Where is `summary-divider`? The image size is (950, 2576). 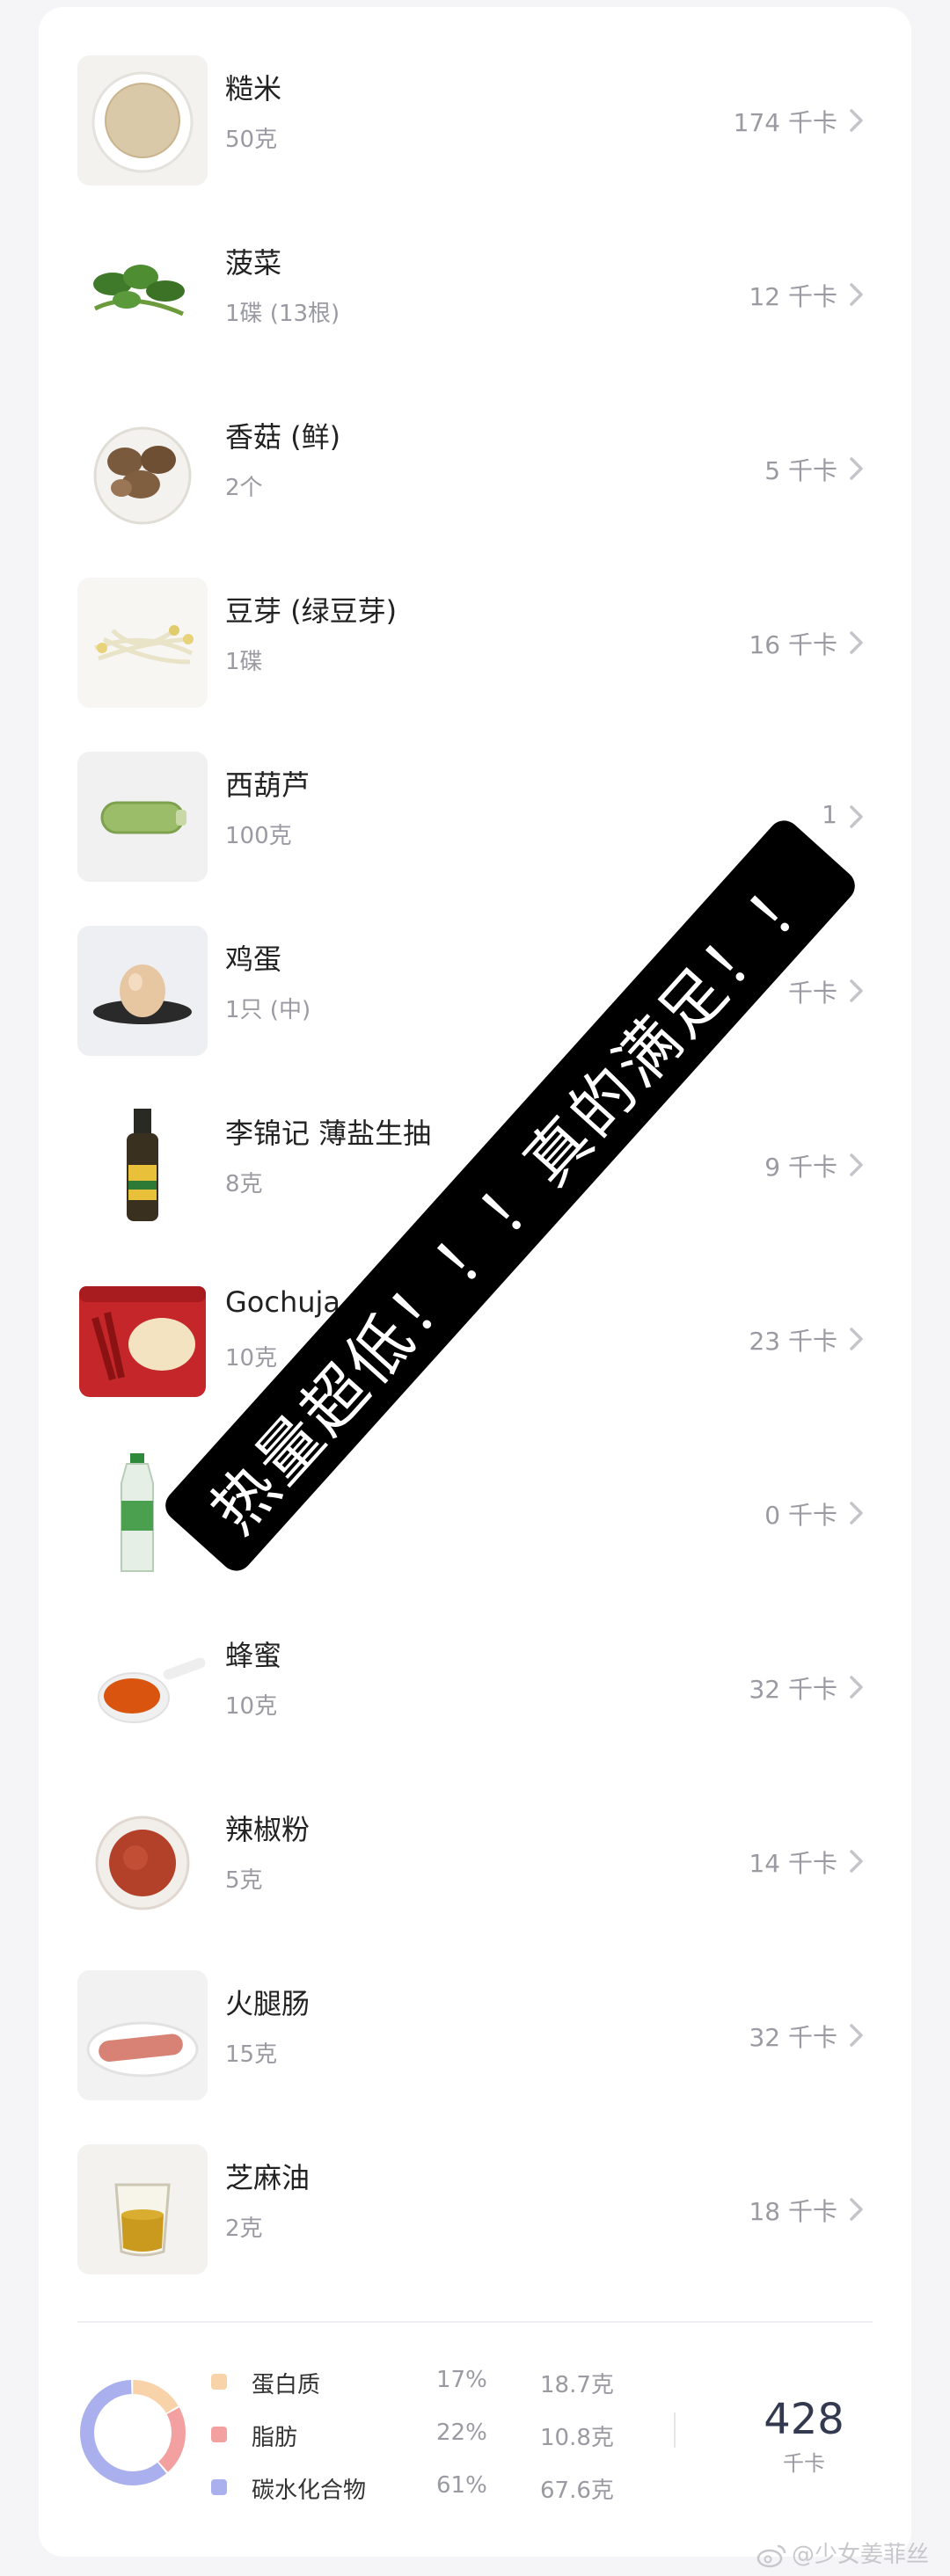 summary-divider is located at coordinates (475, 2322).